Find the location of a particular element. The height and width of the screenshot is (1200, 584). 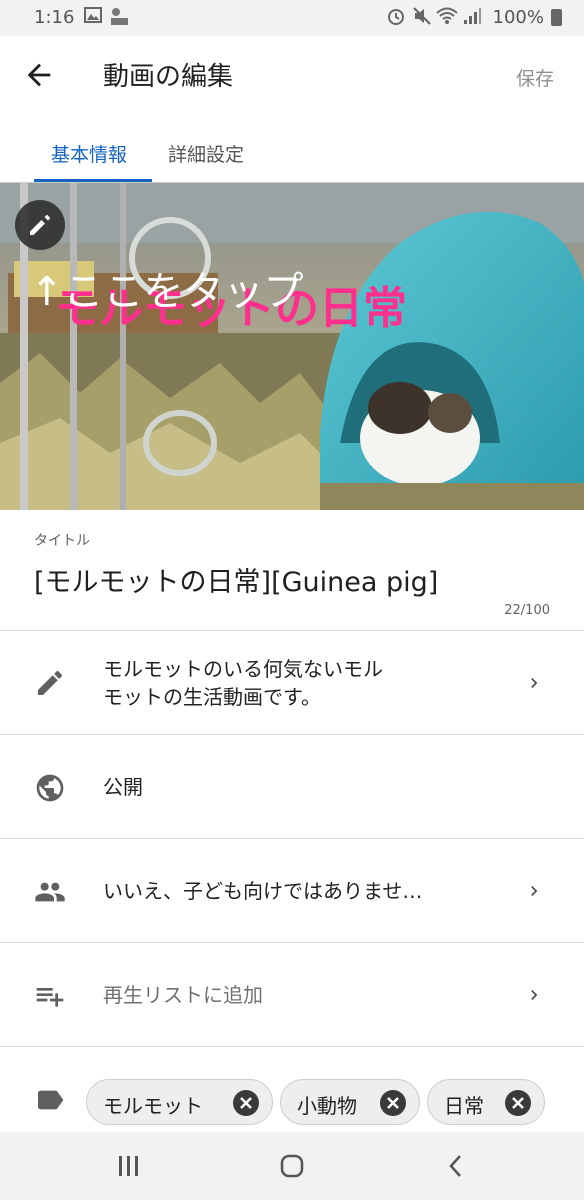

back-nav-icon is located at coordinates (456, 1166).